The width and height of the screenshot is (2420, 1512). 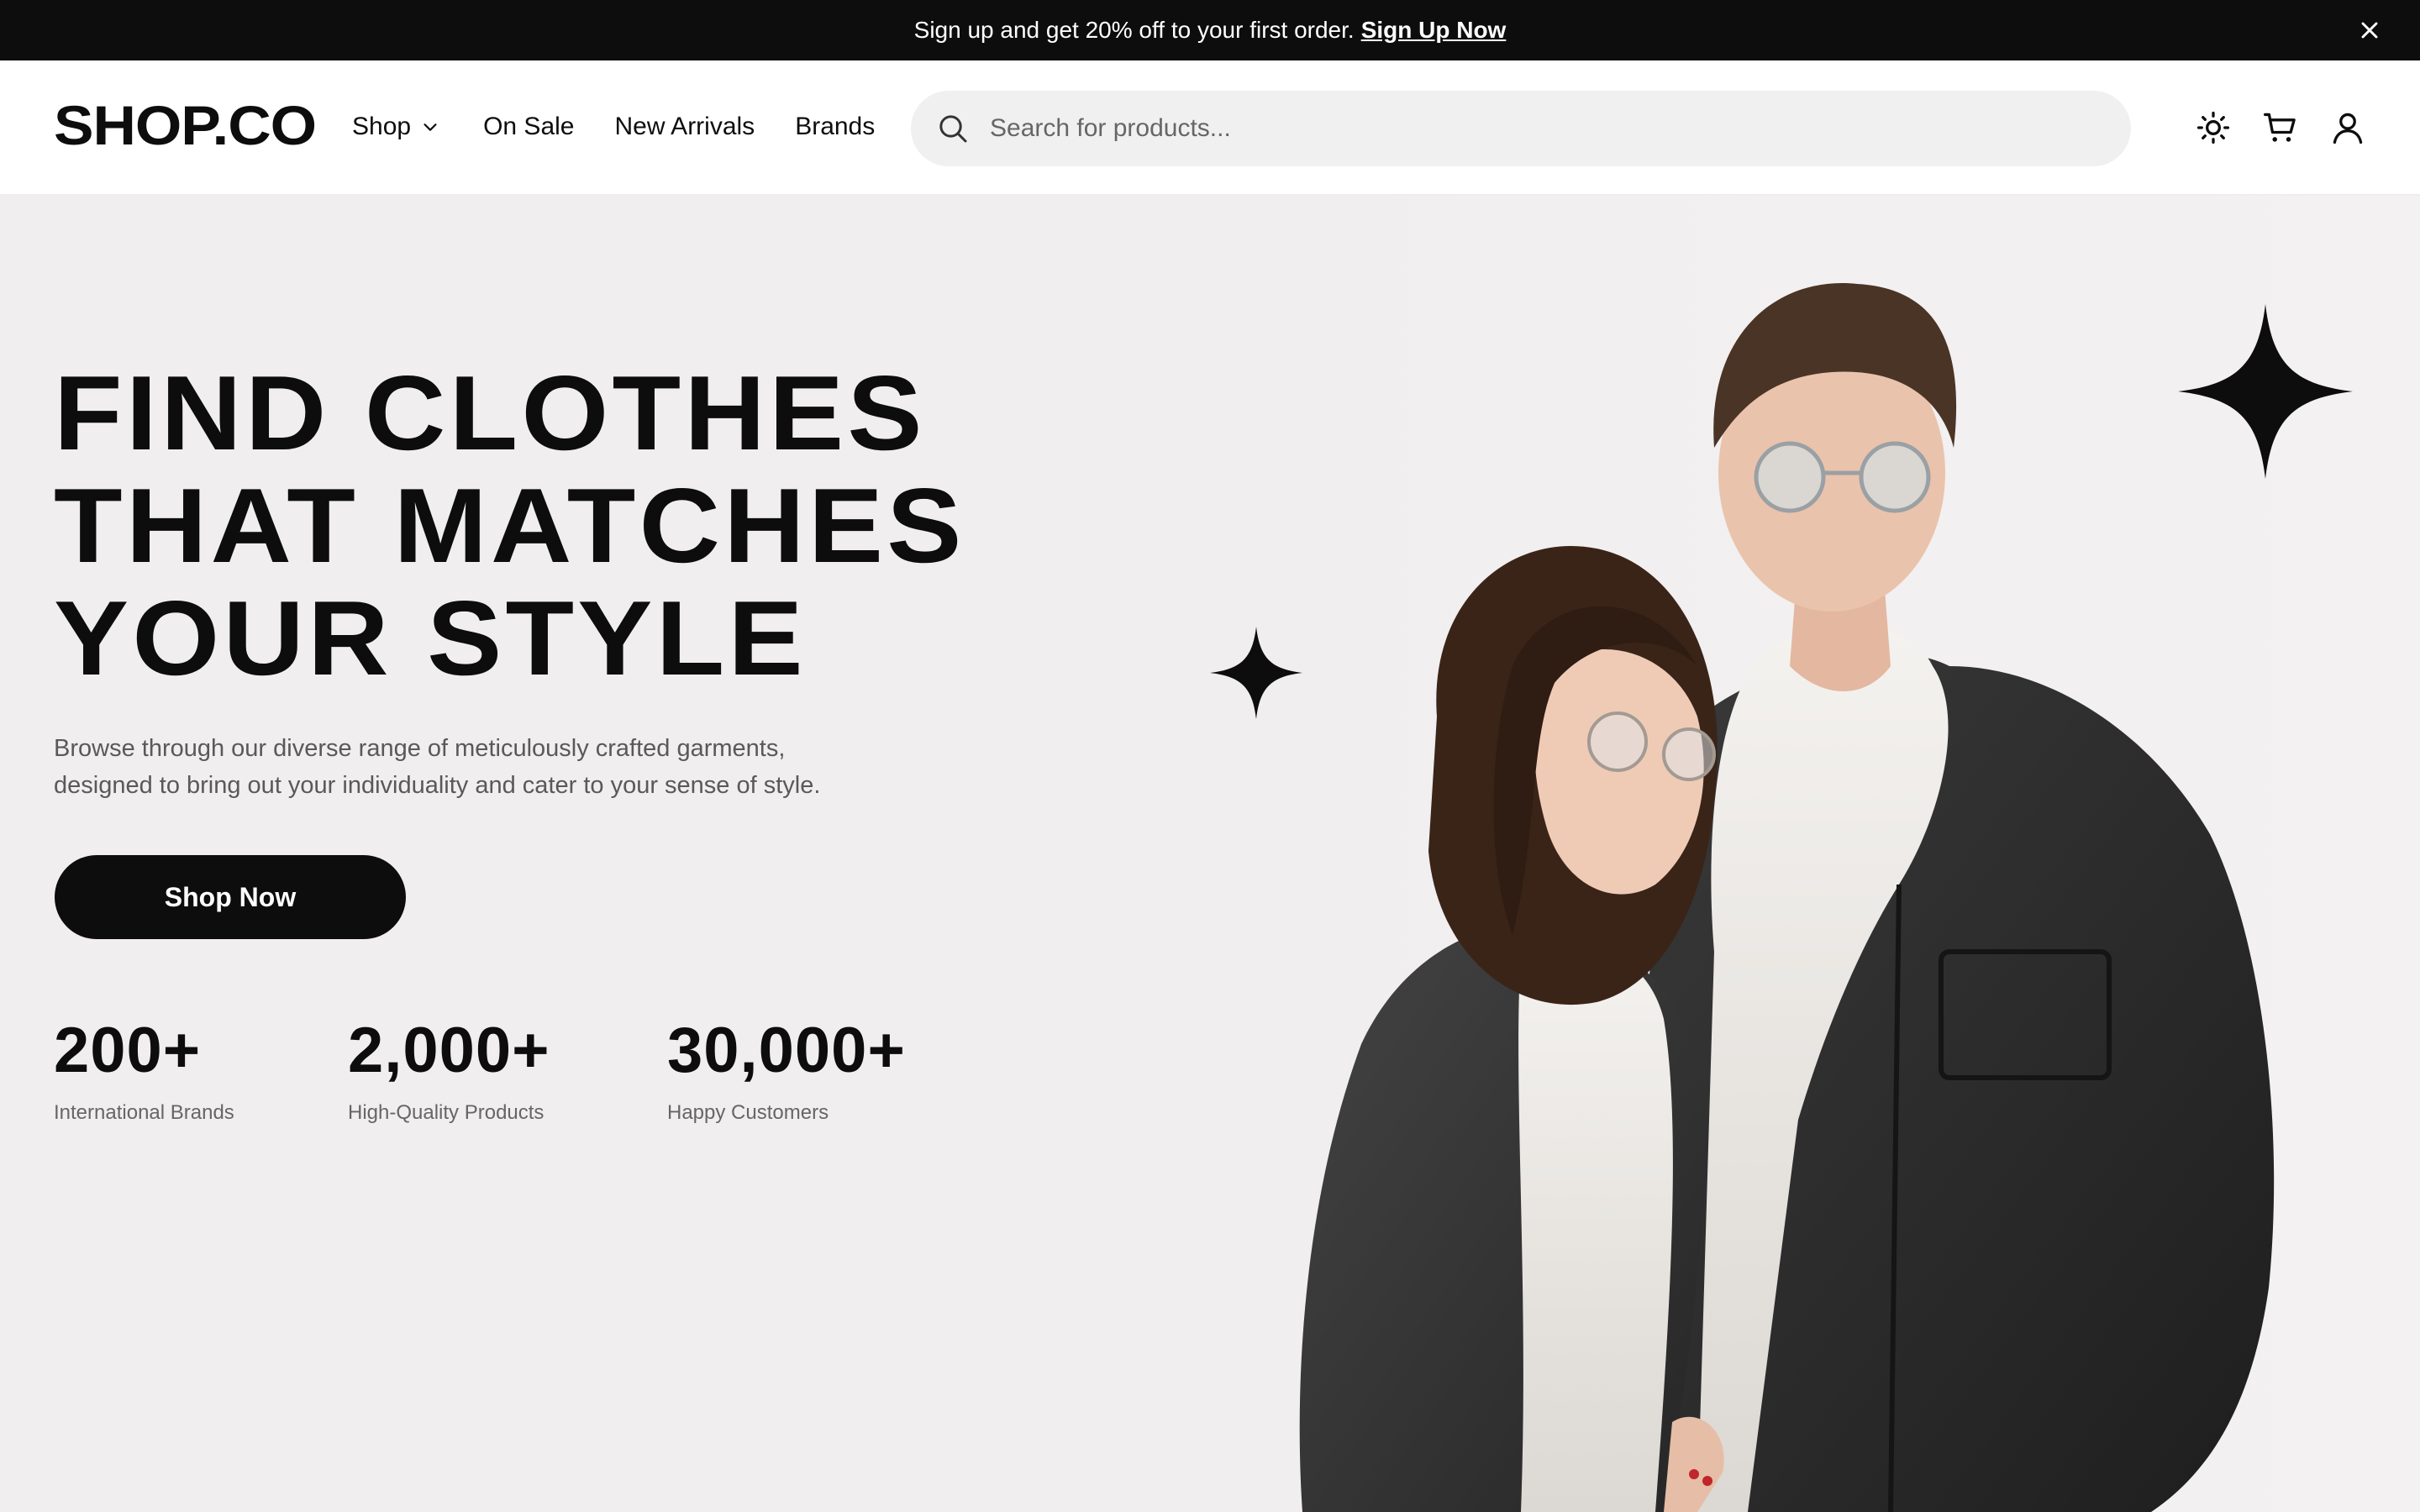 What do you see at coordinates (2213, 127) in the screenshot?
I see `sun-icon` at bounding box center [2213, 127].